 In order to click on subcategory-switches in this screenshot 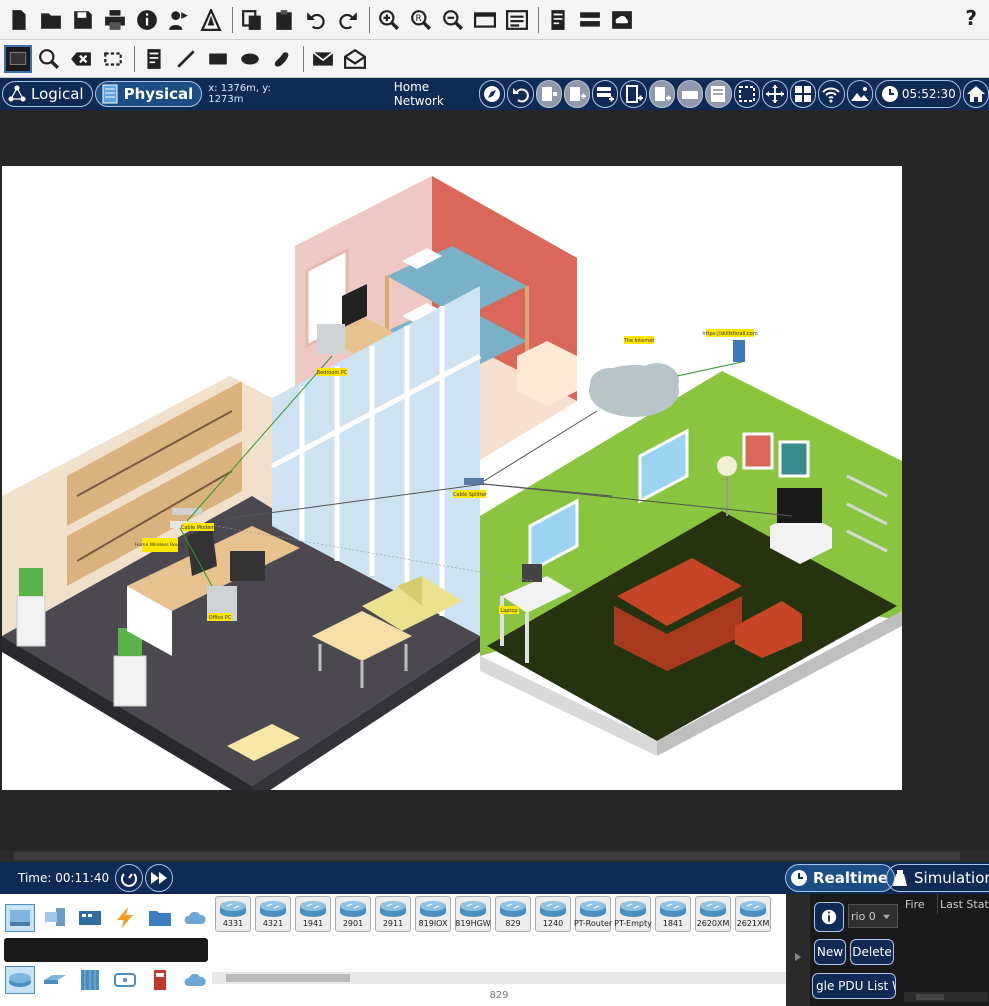, I will do `click(55, 980)`.